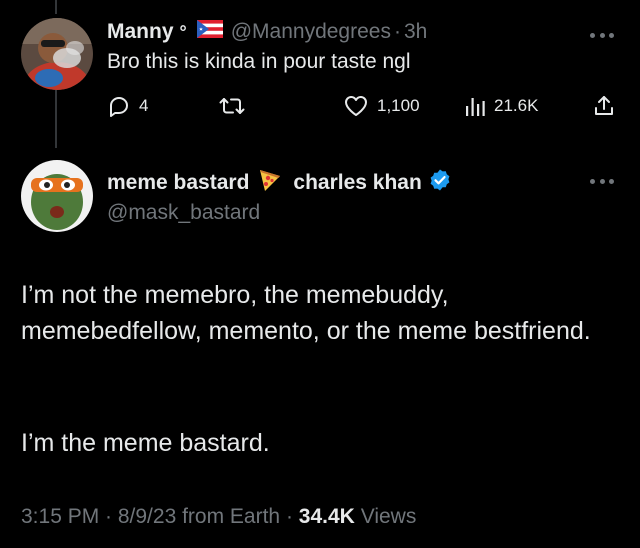 Image resolution: width=640 pixels, height=548 pixels. Describe the element at coordinates (415, 32) in the screenshot. I see `reply-time: 3h` at that location.